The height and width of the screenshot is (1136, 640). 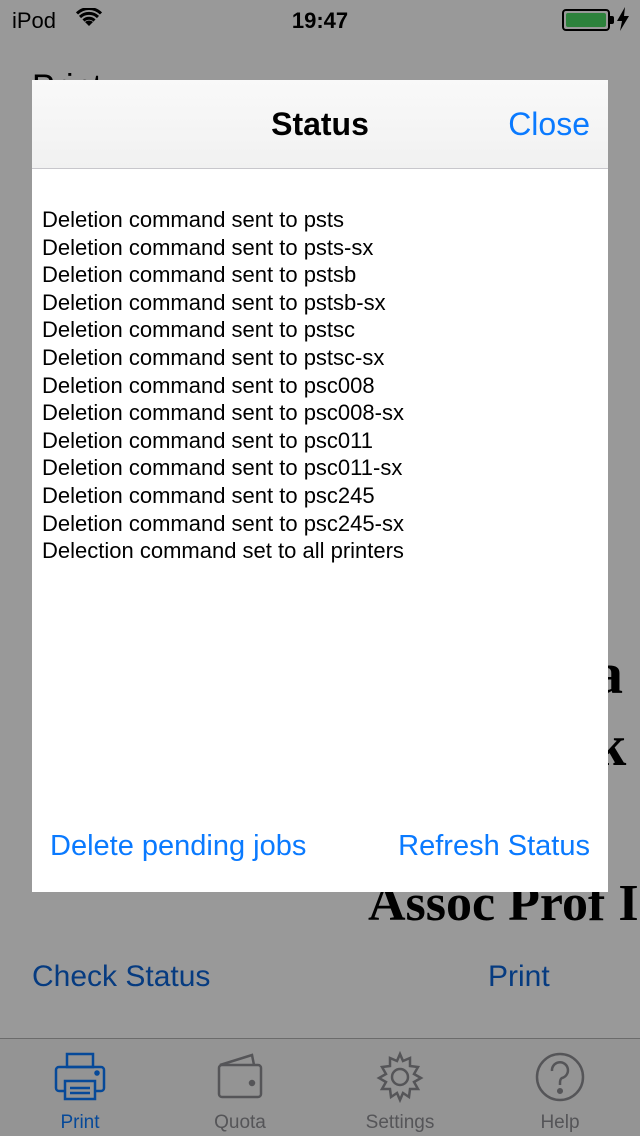 I want to click on log-line: Delection command set to all printers, so click(x=223, y=551).